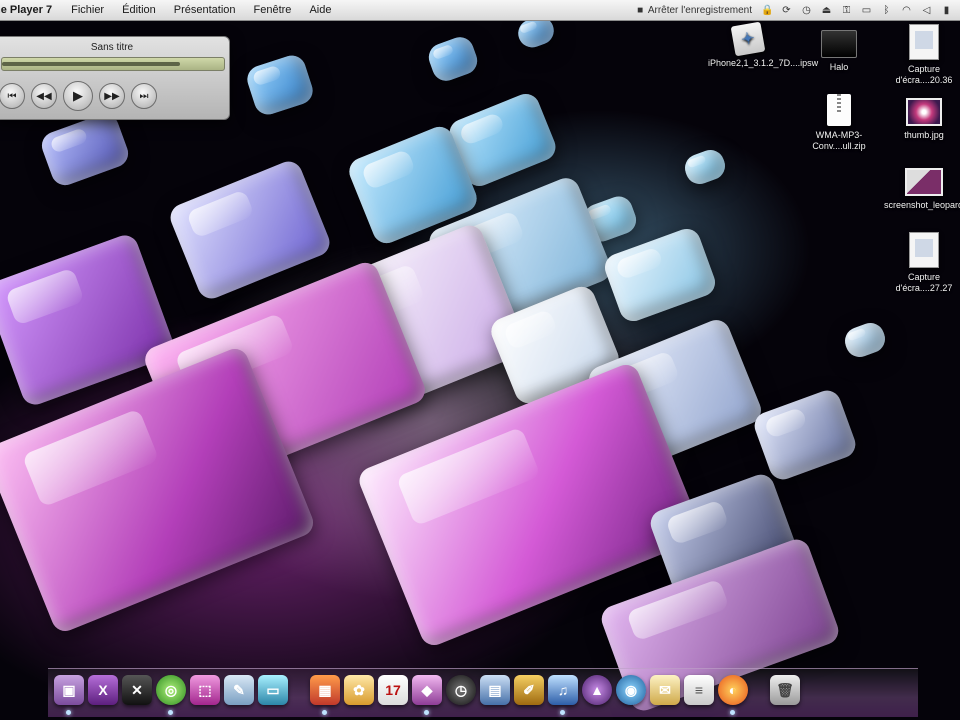 This screenshot has height=720, width=960. I want to click on menu-aide: Aide, so click(320, 10).